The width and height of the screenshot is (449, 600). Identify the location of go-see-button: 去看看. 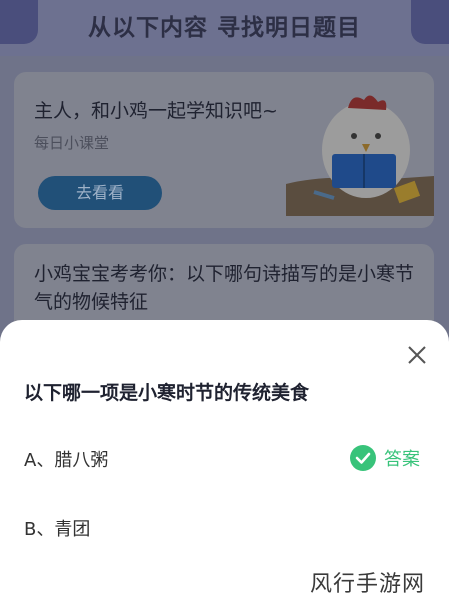
(100, 193).